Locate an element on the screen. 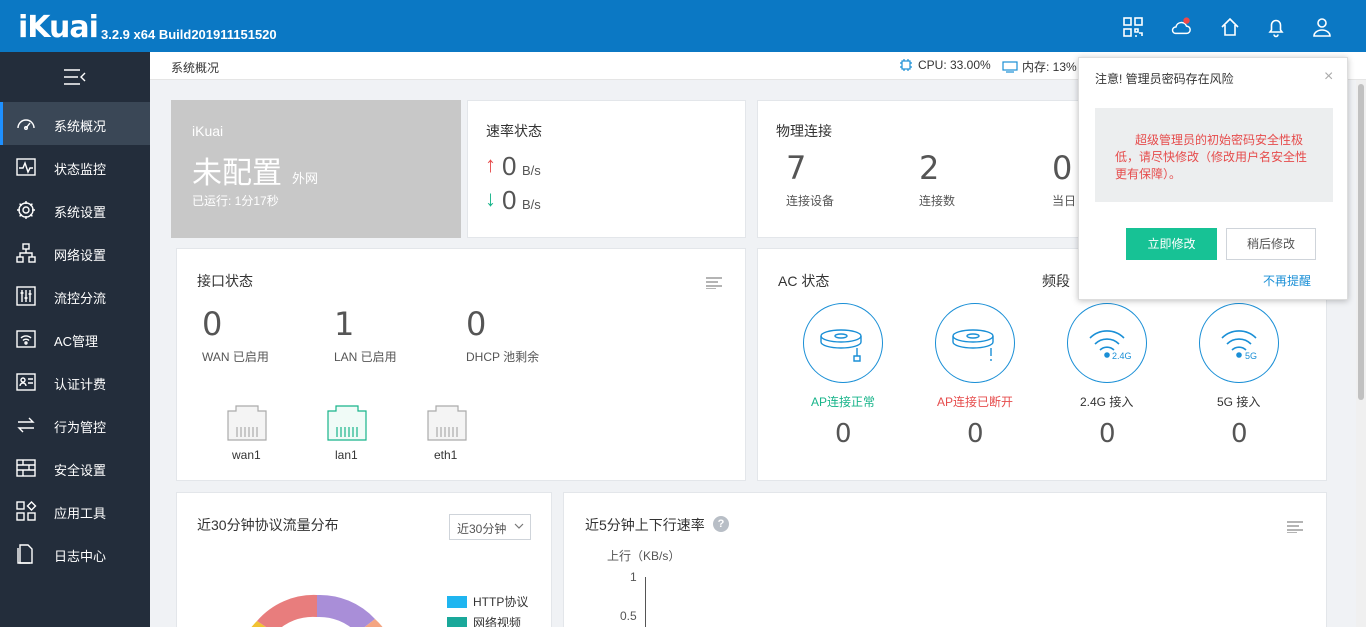 This screenshot has width=1366, height=627. speed-ylabel: 上行（KB/s） is located at coordinates (644, 556).